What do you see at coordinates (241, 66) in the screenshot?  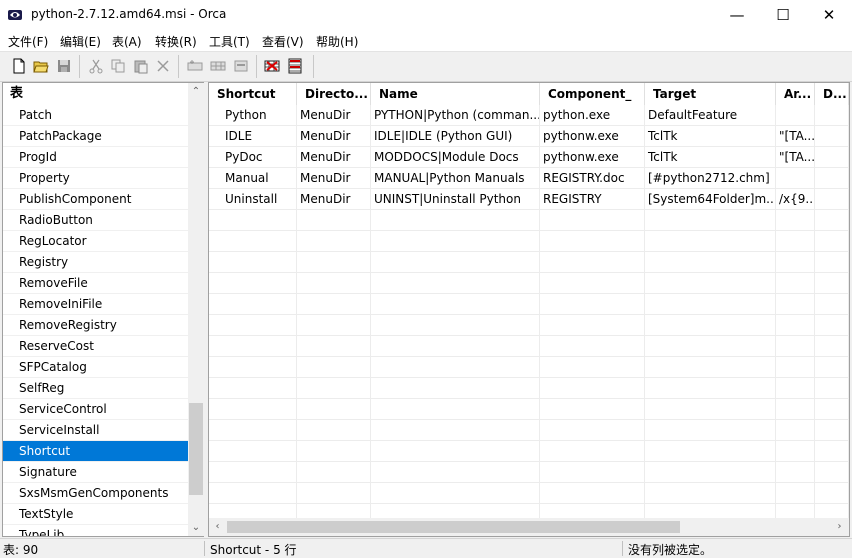 I see `properties-icon` at bounding box center [241, 66].